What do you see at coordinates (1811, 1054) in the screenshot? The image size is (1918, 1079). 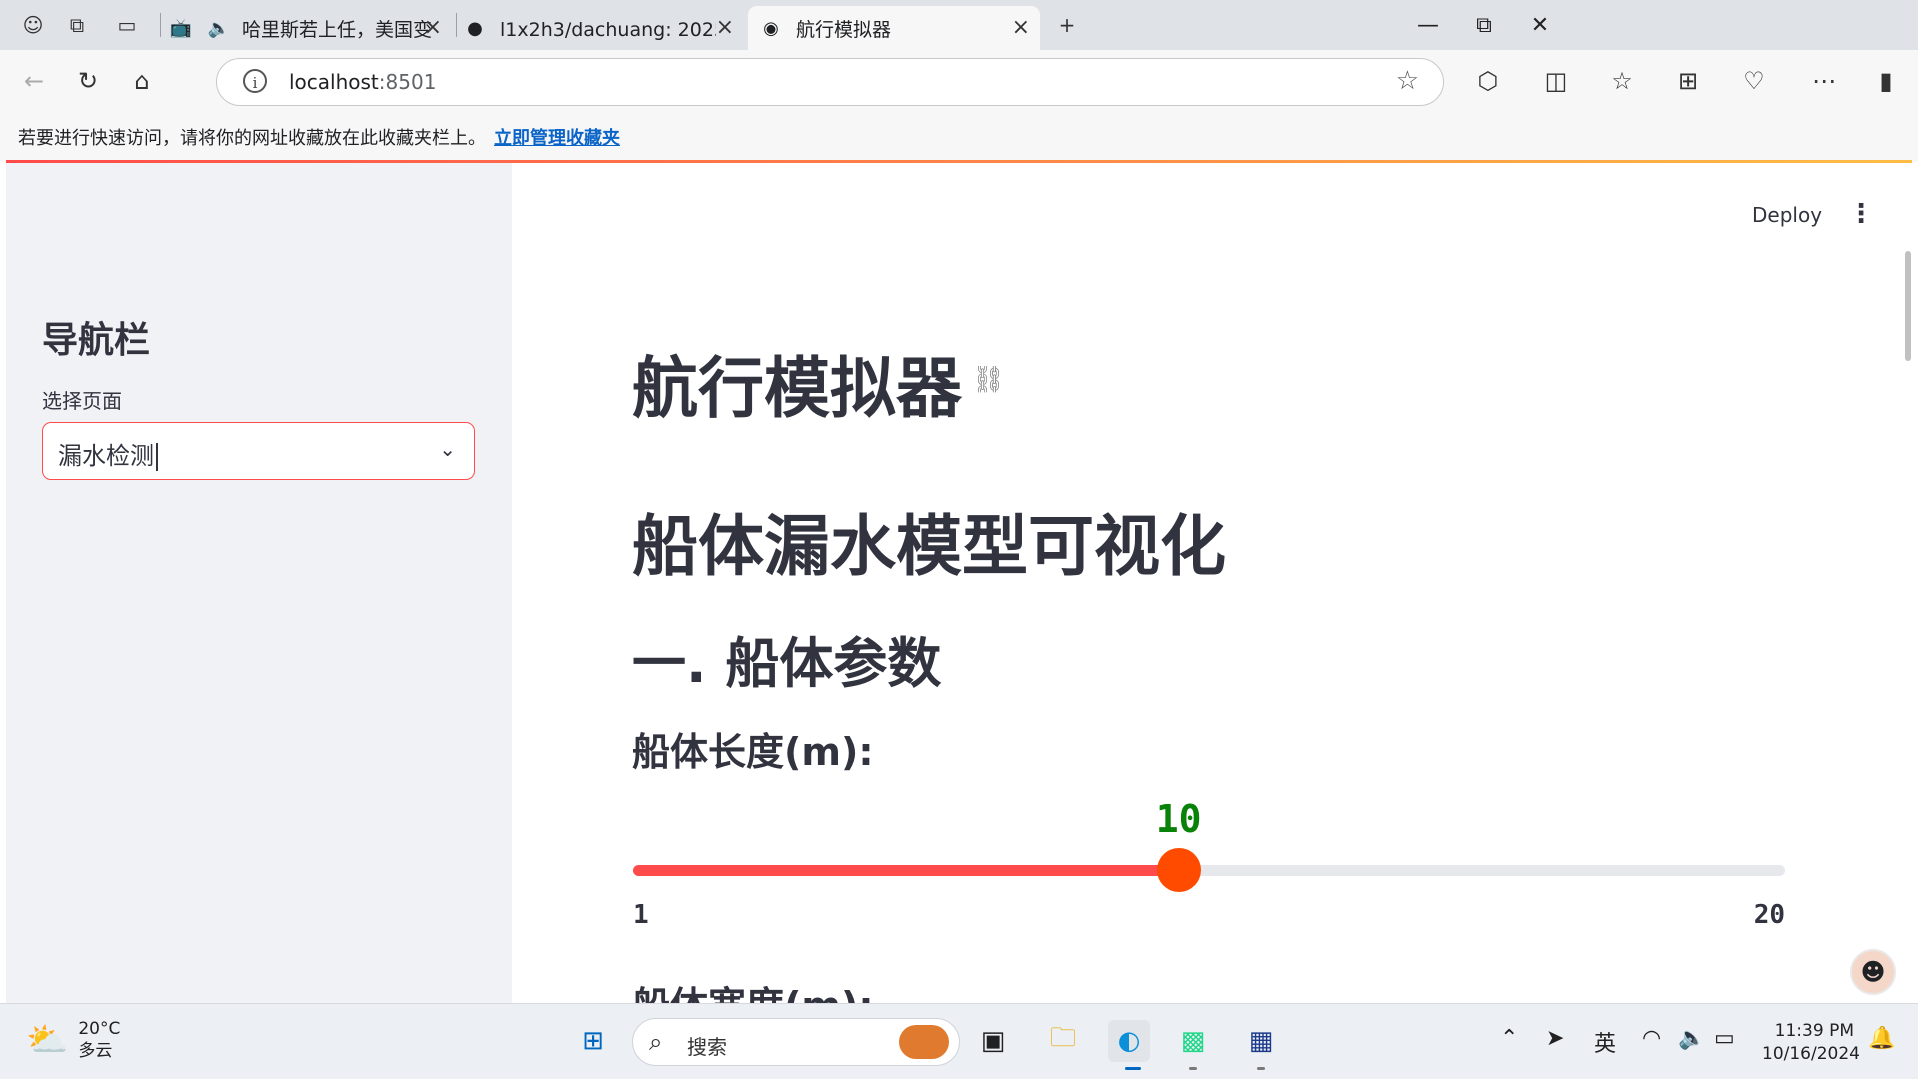 I see `clock-date: 10/16/2024` at bounding box center [1811, 1054].